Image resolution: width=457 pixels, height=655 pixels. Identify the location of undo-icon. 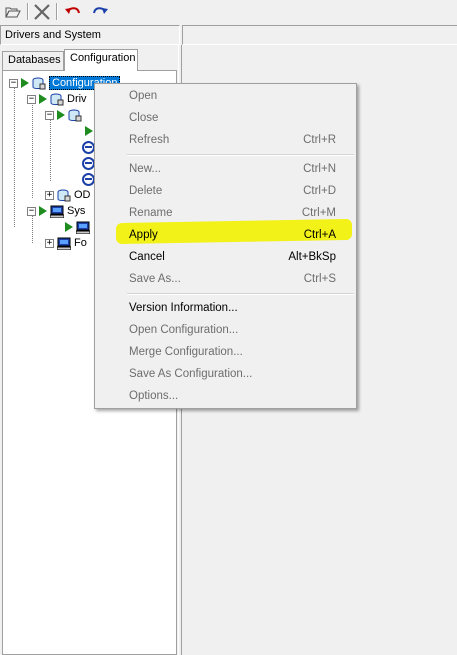
(73, 12).